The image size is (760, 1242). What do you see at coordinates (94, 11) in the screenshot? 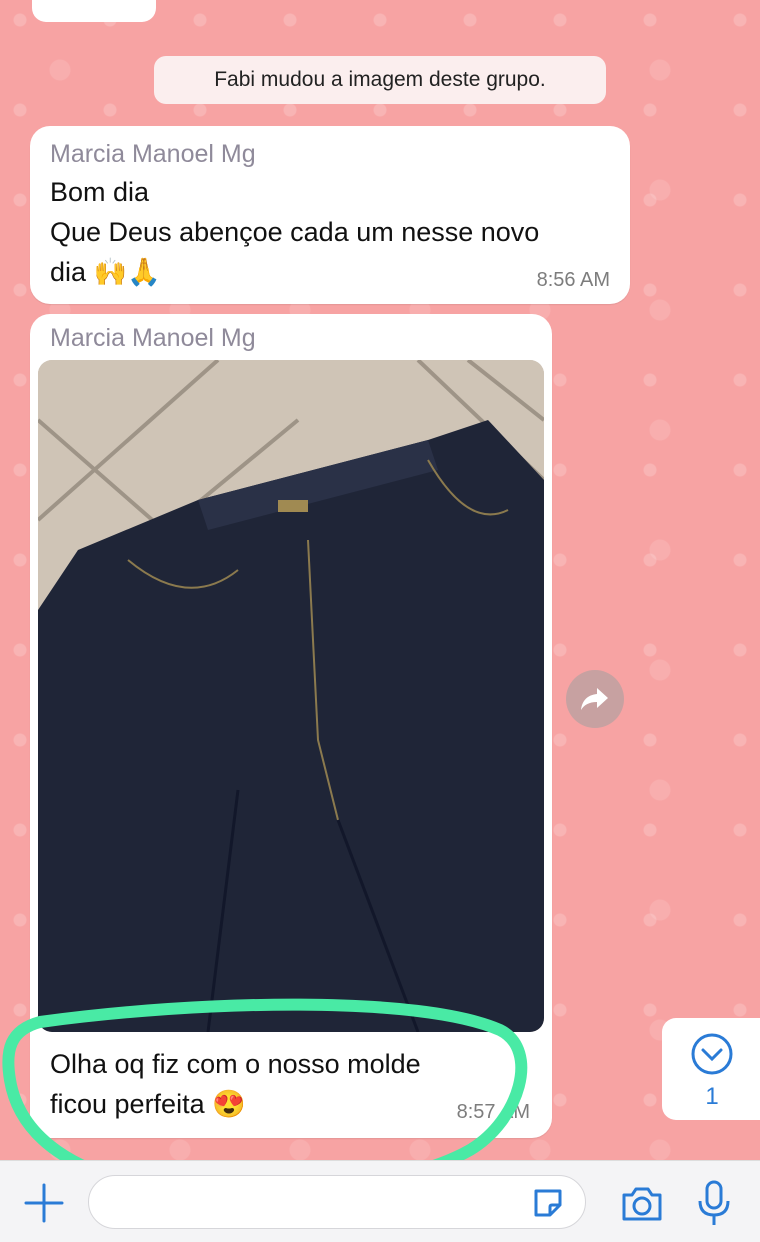
I see `previous-message-bubble` at bounding box center [94, 11].